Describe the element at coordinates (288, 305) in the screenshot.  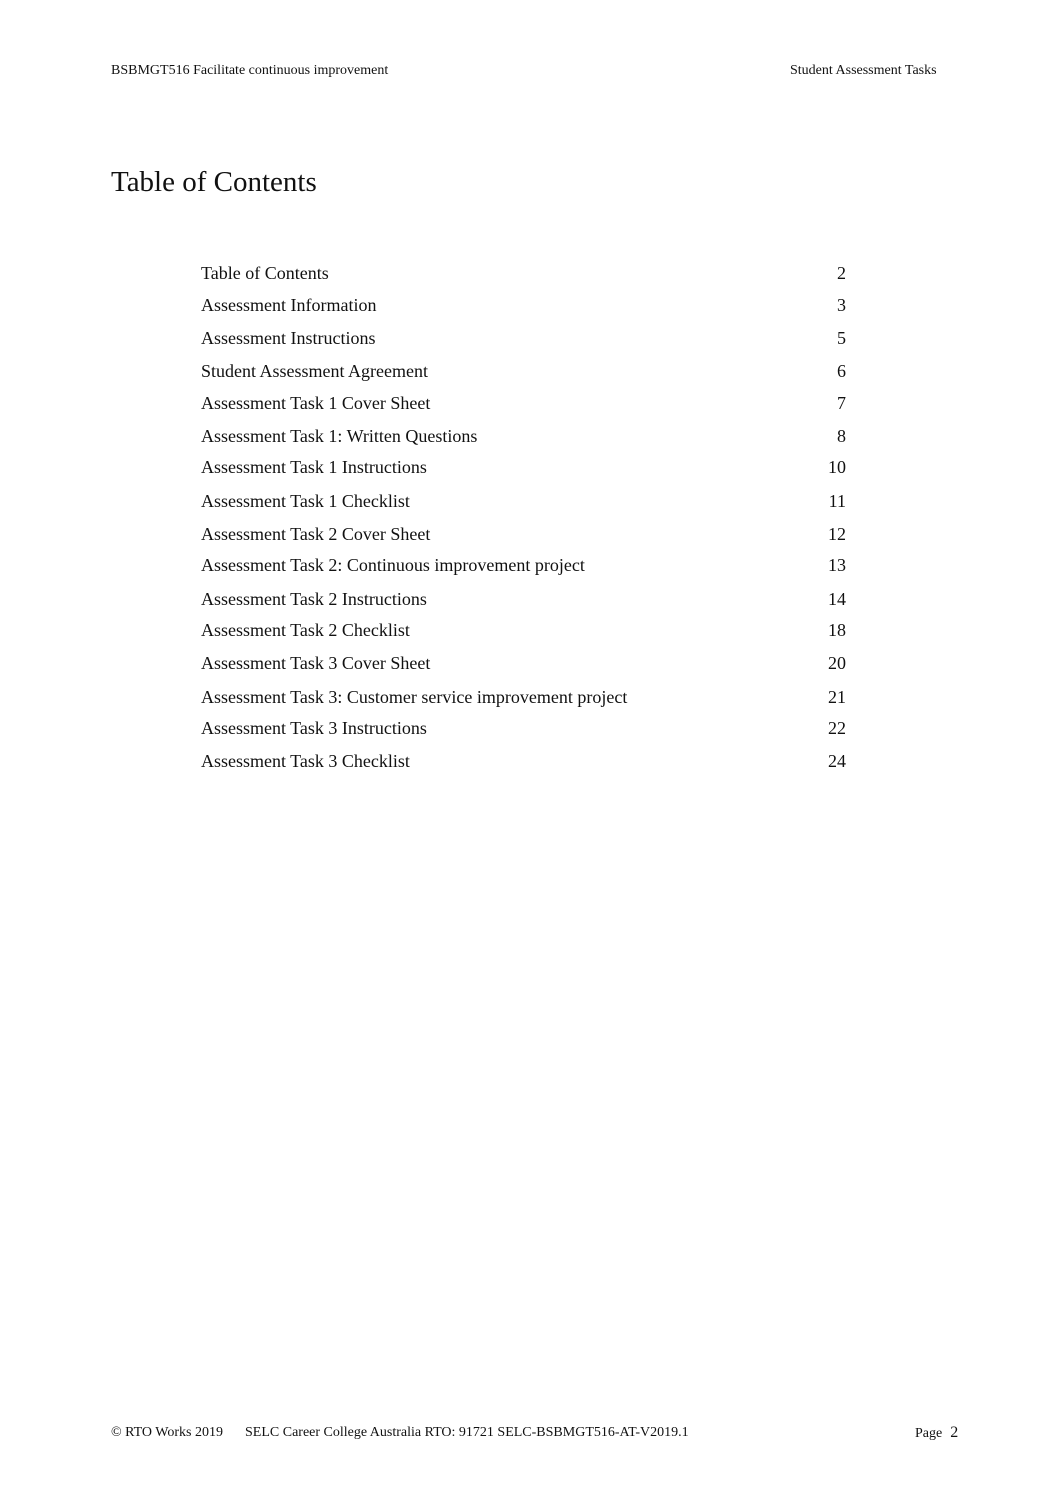
I see `toc-entry-title: Assessment Information` at that location.